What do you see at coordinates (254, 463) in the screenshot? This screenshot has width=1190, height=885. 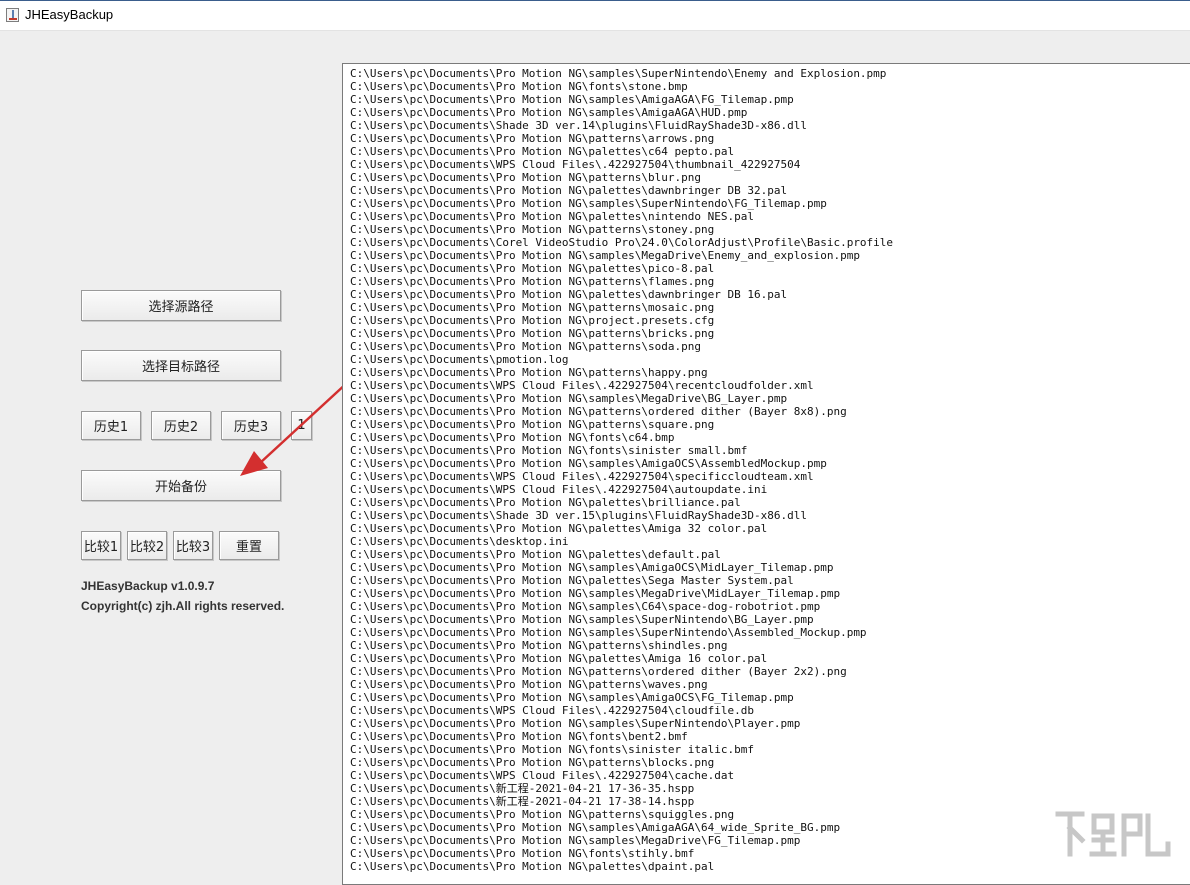 I see `arrow-head` at bounding box center [254, 463].